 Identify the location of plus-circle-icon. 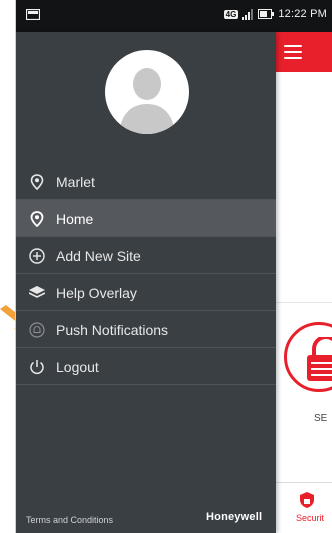
(37, 256).